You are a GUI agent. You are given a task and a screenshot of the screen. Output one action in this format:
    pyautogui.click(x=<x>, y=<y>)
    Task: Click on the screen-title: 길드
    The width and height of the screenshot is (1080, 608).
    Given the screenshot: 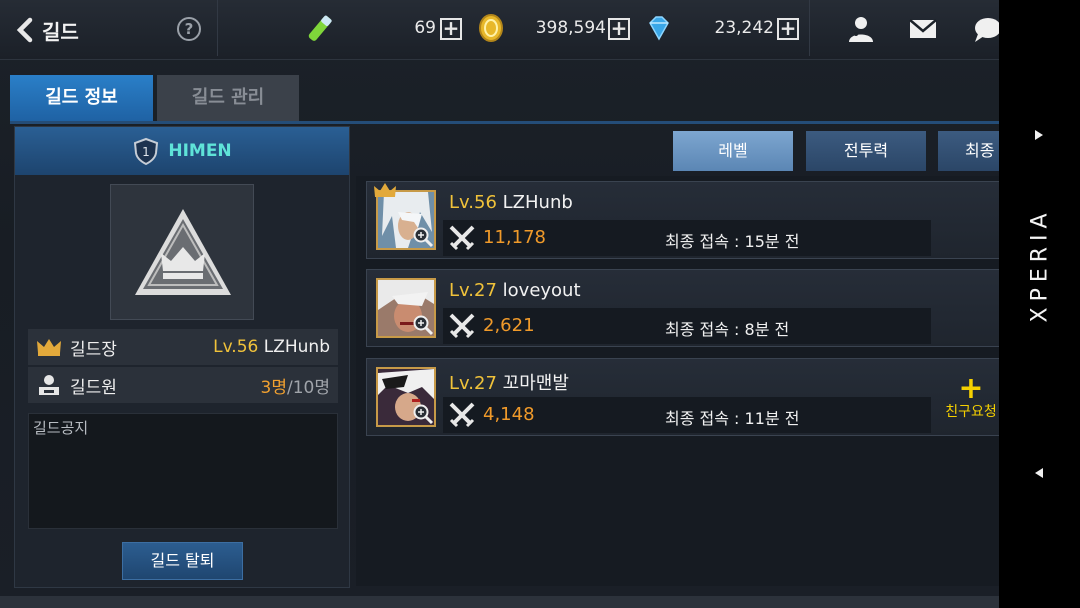 What is the action you would take?
    pyautogui.click(x=60, y=31)
    